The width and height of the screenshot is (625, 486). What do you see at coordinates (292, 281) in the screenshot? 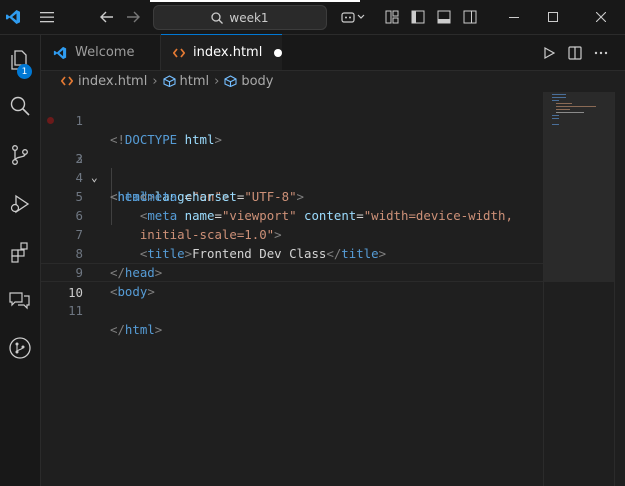
I see `code-line-current: 10` at bounding box center [292, 281].